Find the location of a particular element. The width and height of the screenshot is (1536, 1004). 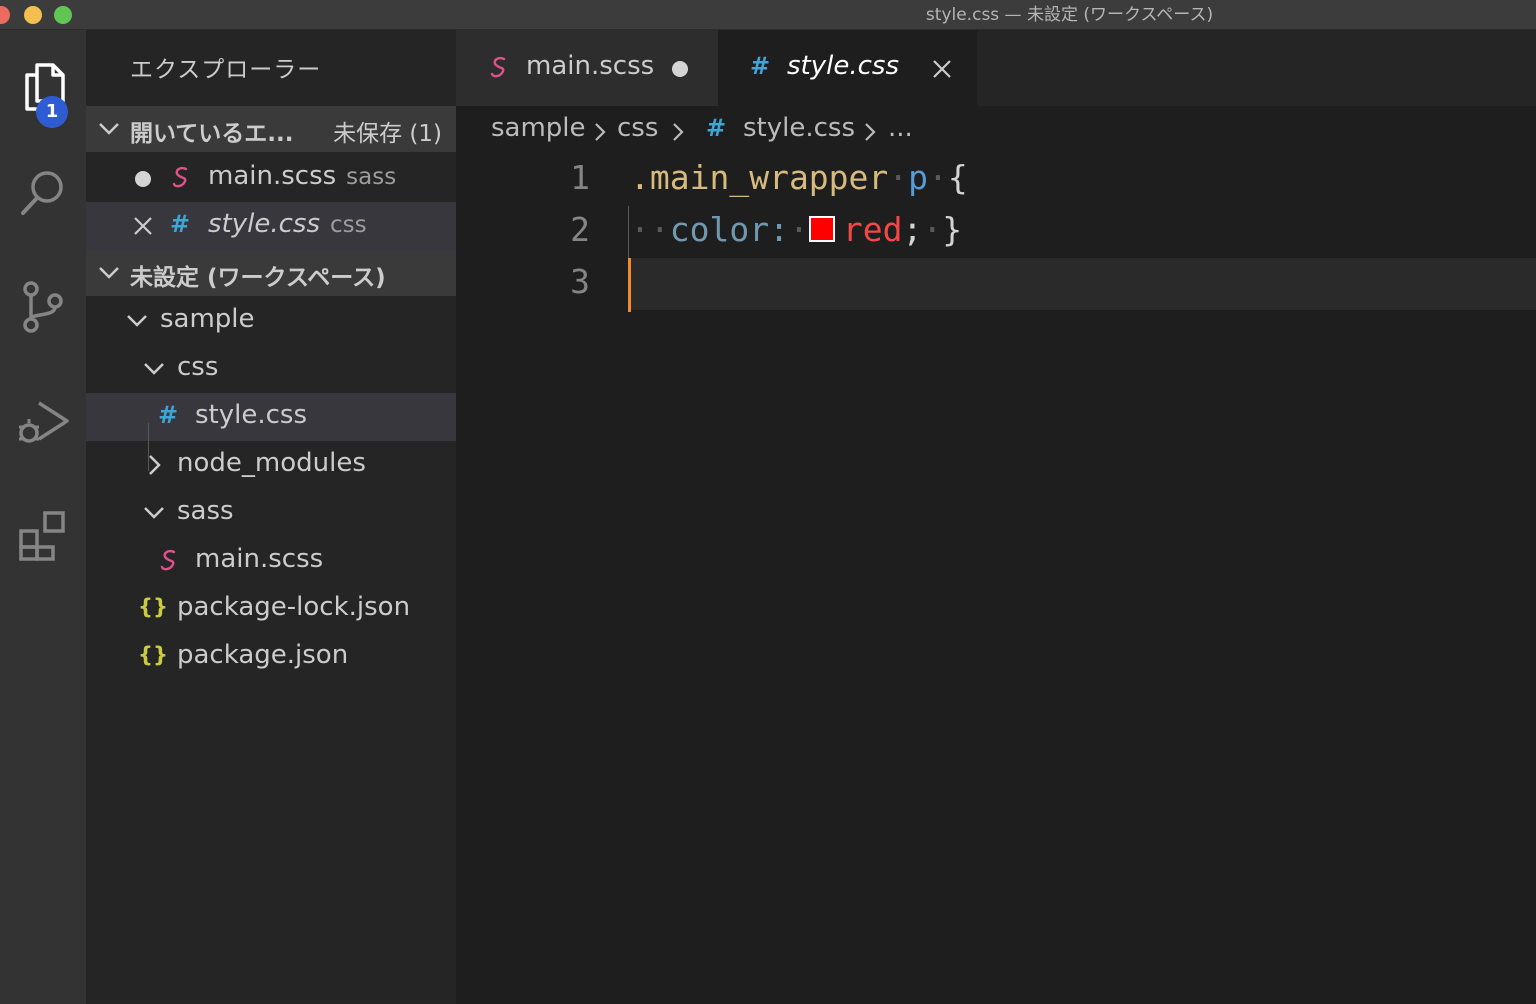

tree-item-label: node_modules is located at coordinates (271, 463).